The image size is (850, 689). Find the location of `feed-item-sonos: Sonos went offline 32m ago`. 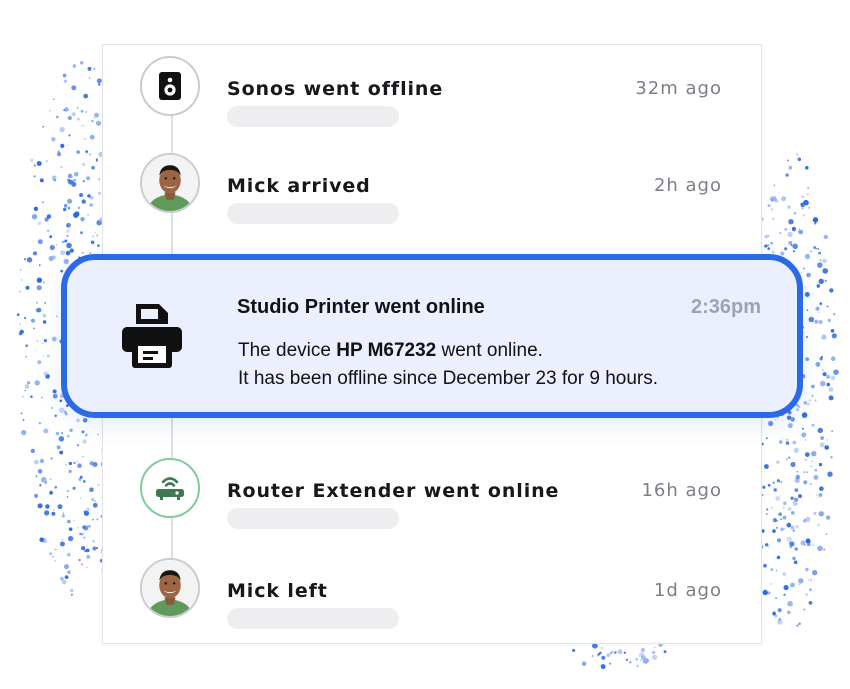

feed-item-sonos: Sonos went offline 32m ago is located at coordinates (435, 91).